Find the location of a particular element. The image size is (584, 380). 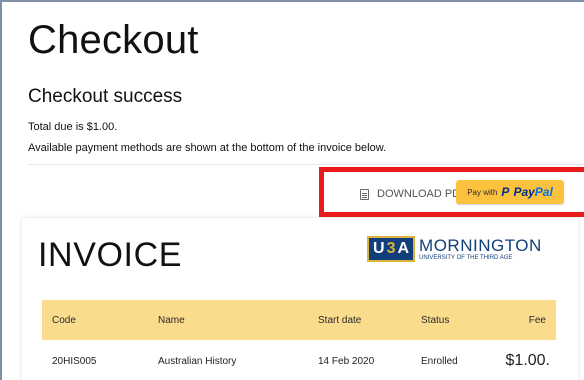

total-due-text: Total due is $1.00. is located at coordinates (73, 127).